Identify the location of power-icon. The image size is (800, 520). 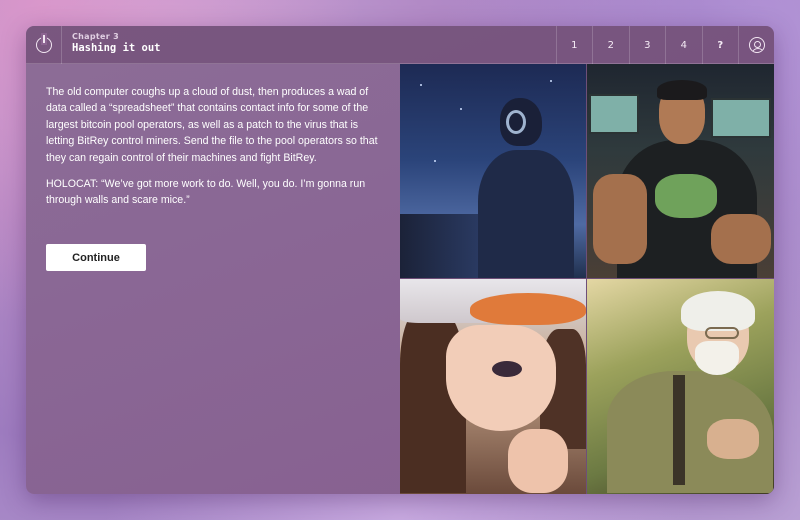
(43, 44).